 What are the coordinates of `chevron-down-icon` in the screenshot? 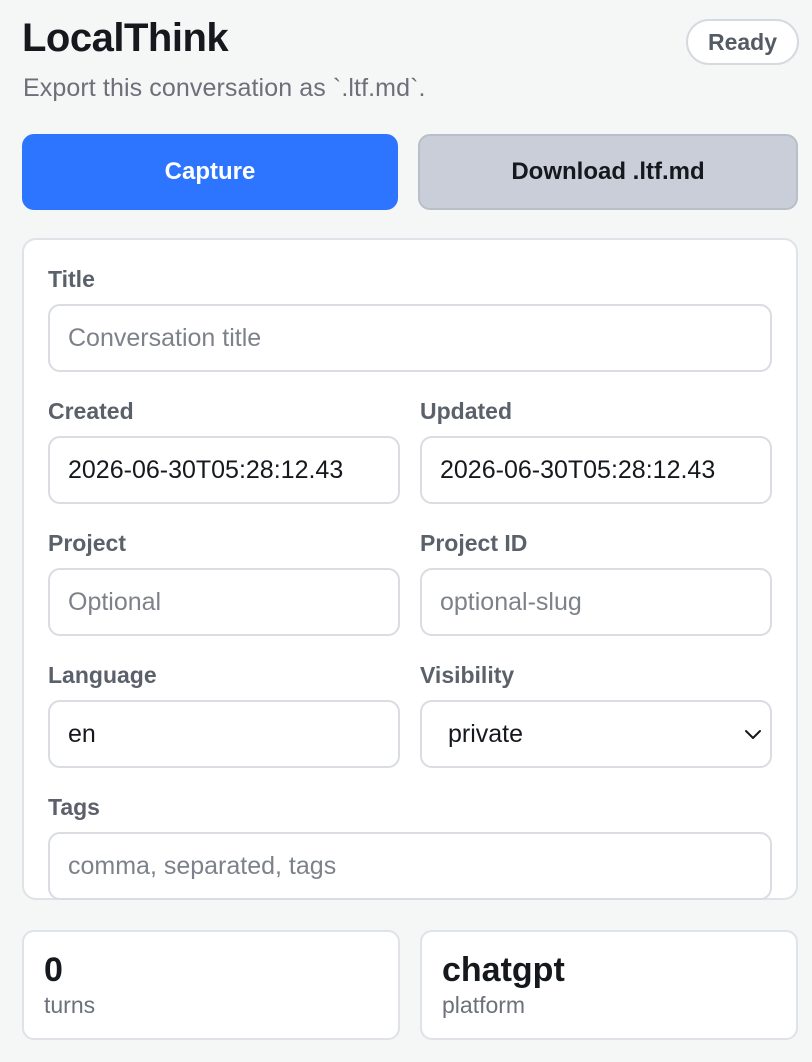 It's located at (753, 734).